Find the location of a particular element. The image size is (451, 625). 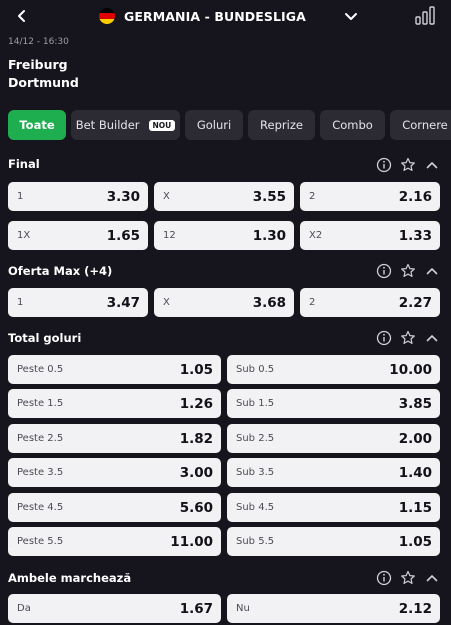

away-team: Dortmund is located at coordinates (43, 82).